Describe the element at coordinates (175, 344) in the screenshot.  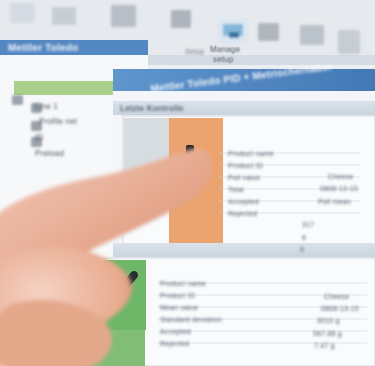
I see `section-two-label-6: Rejected` at that location.